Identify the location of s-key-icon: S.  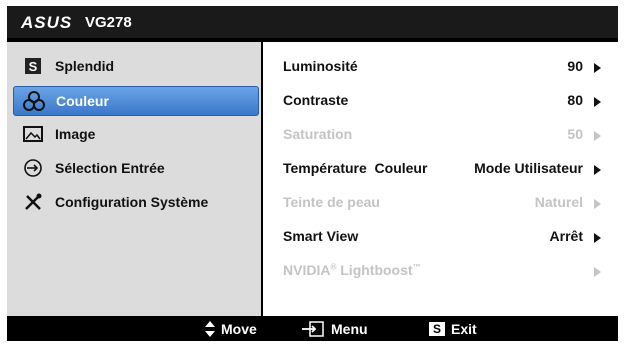
(437, 329).